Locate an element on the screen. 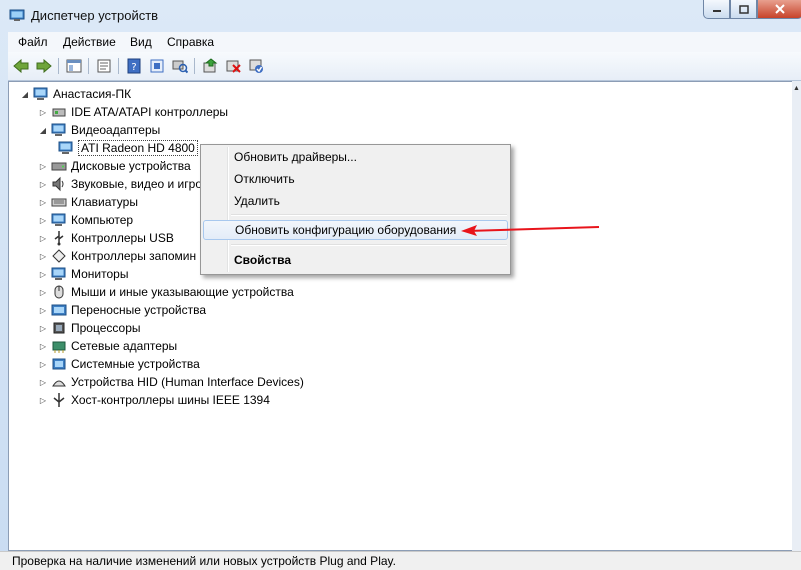 The height and width of the screenshot is (570, 801). disk-drive-icon is located at coordinates (59, 166).